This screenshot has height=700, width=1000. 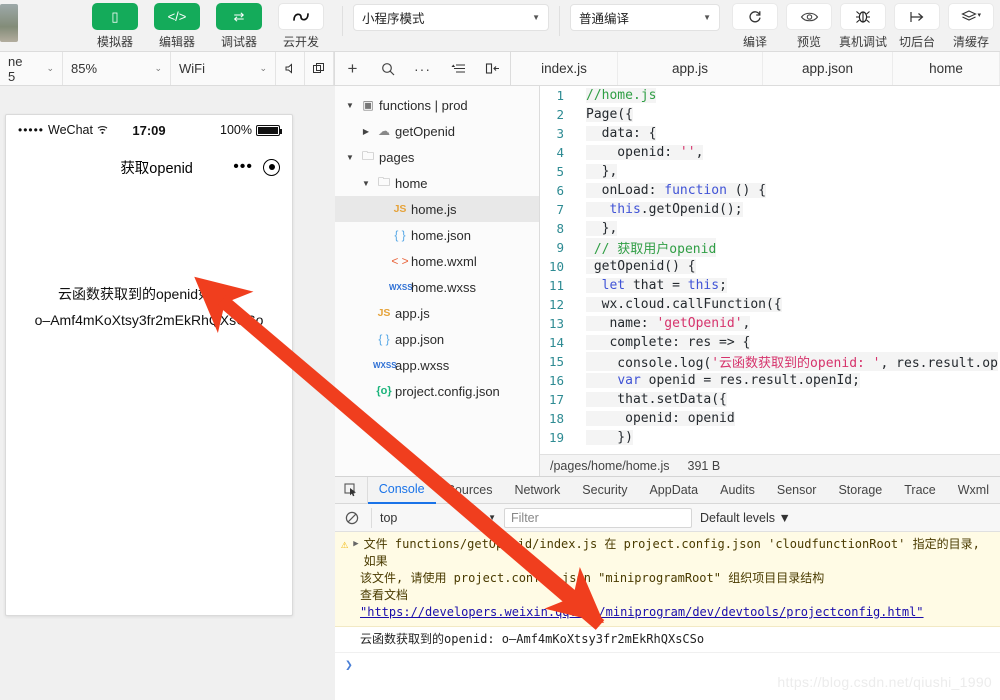 What do you see at coordinates (537, 490) in the screenshot?
I see `devtools-tab-network: Network` at bounding box center [537, 490].